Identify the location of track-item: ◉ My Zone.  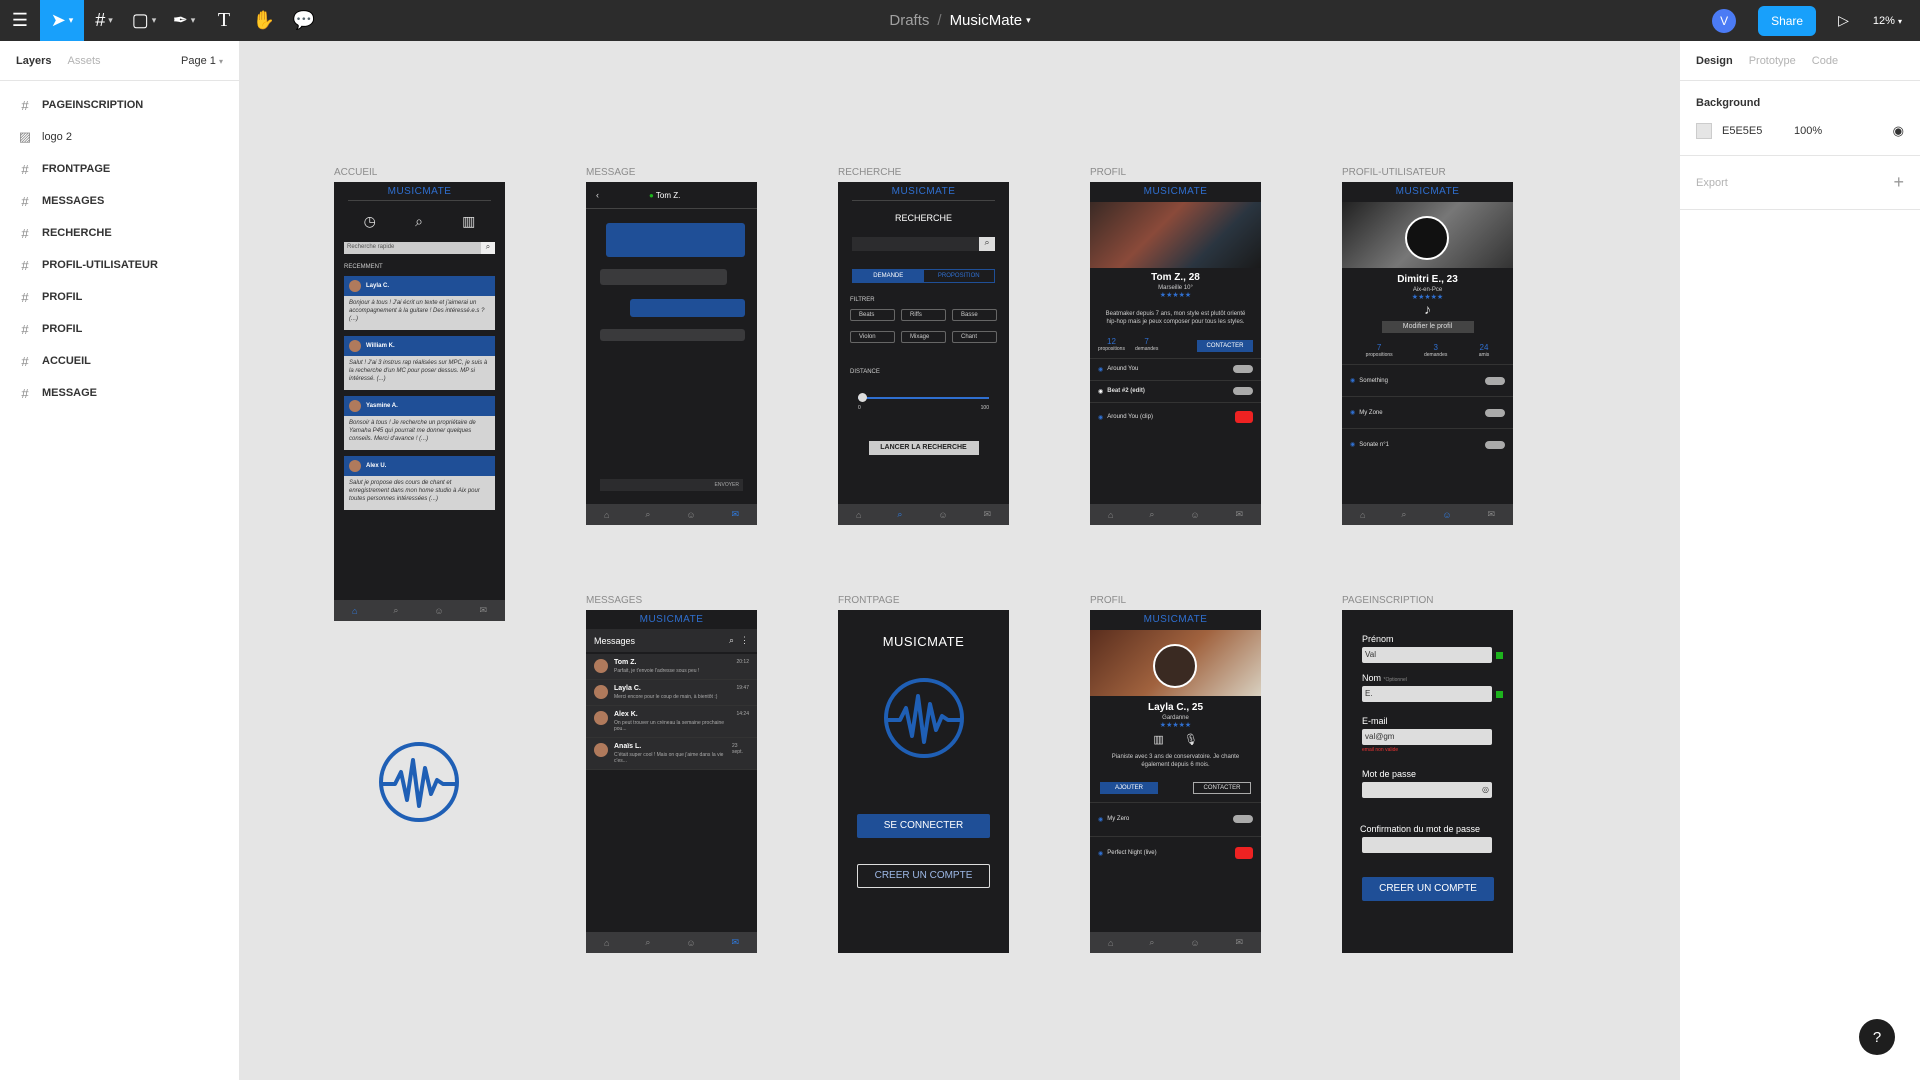
(1427, 412).